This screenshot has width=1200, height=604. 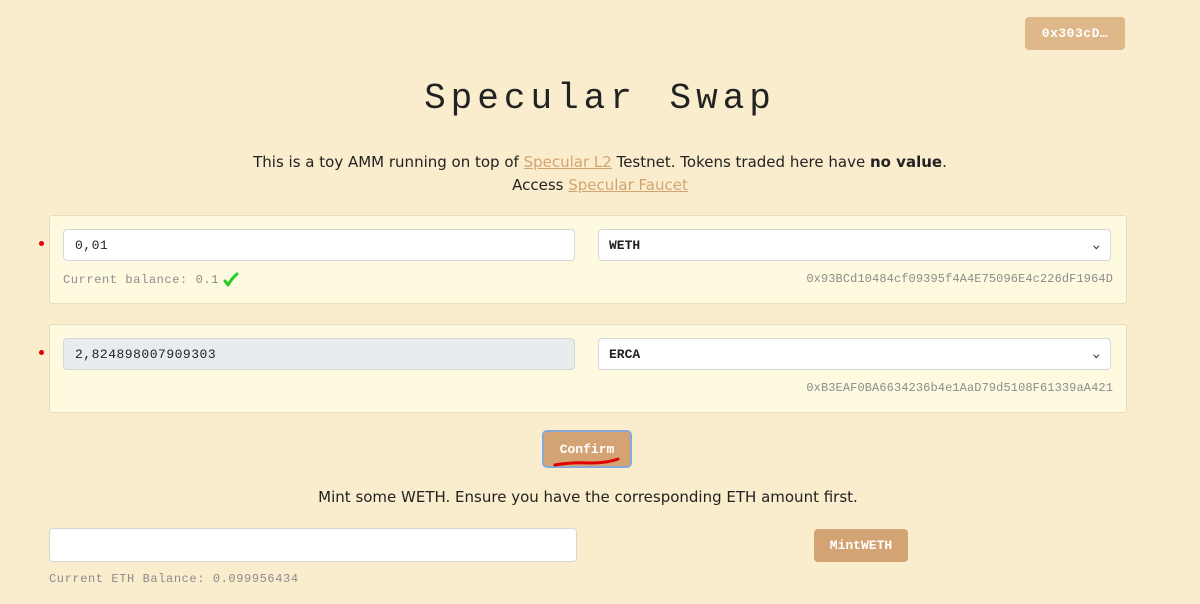 I want to click on mint-weth-button: MintWETH, so click(x=861, y=545).